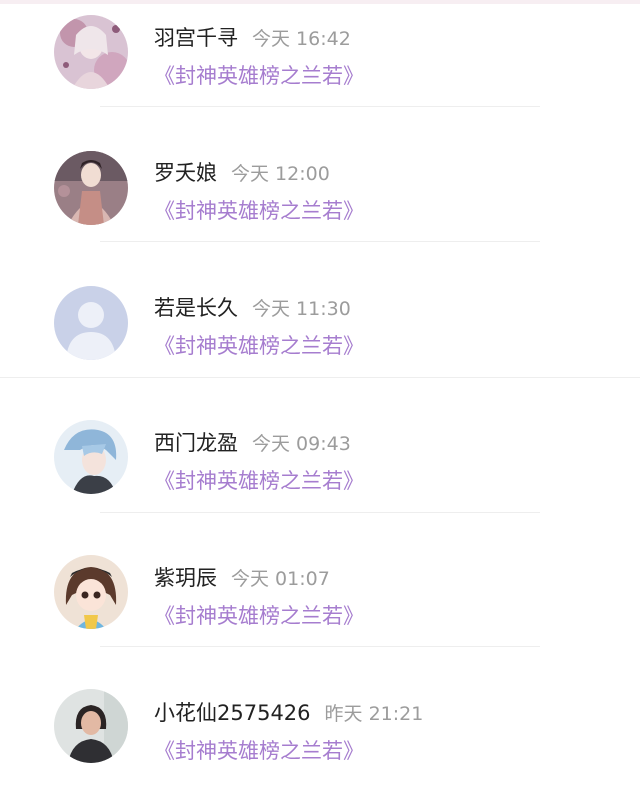  I want to click on avatar-default-placeholder-icon, so click(91, 323).